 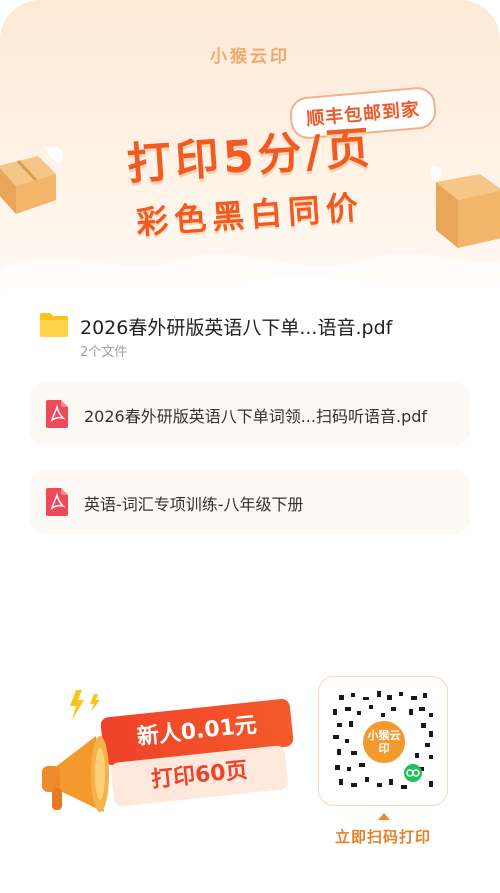 I want to click on file-item: 英语-词汇专项训练-八年级下册, so click(x=250, y=502).